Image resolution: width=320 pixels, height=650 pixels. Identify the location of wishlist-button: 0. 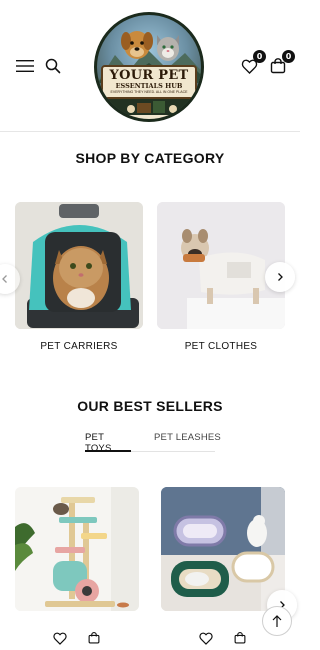
(252, 63).